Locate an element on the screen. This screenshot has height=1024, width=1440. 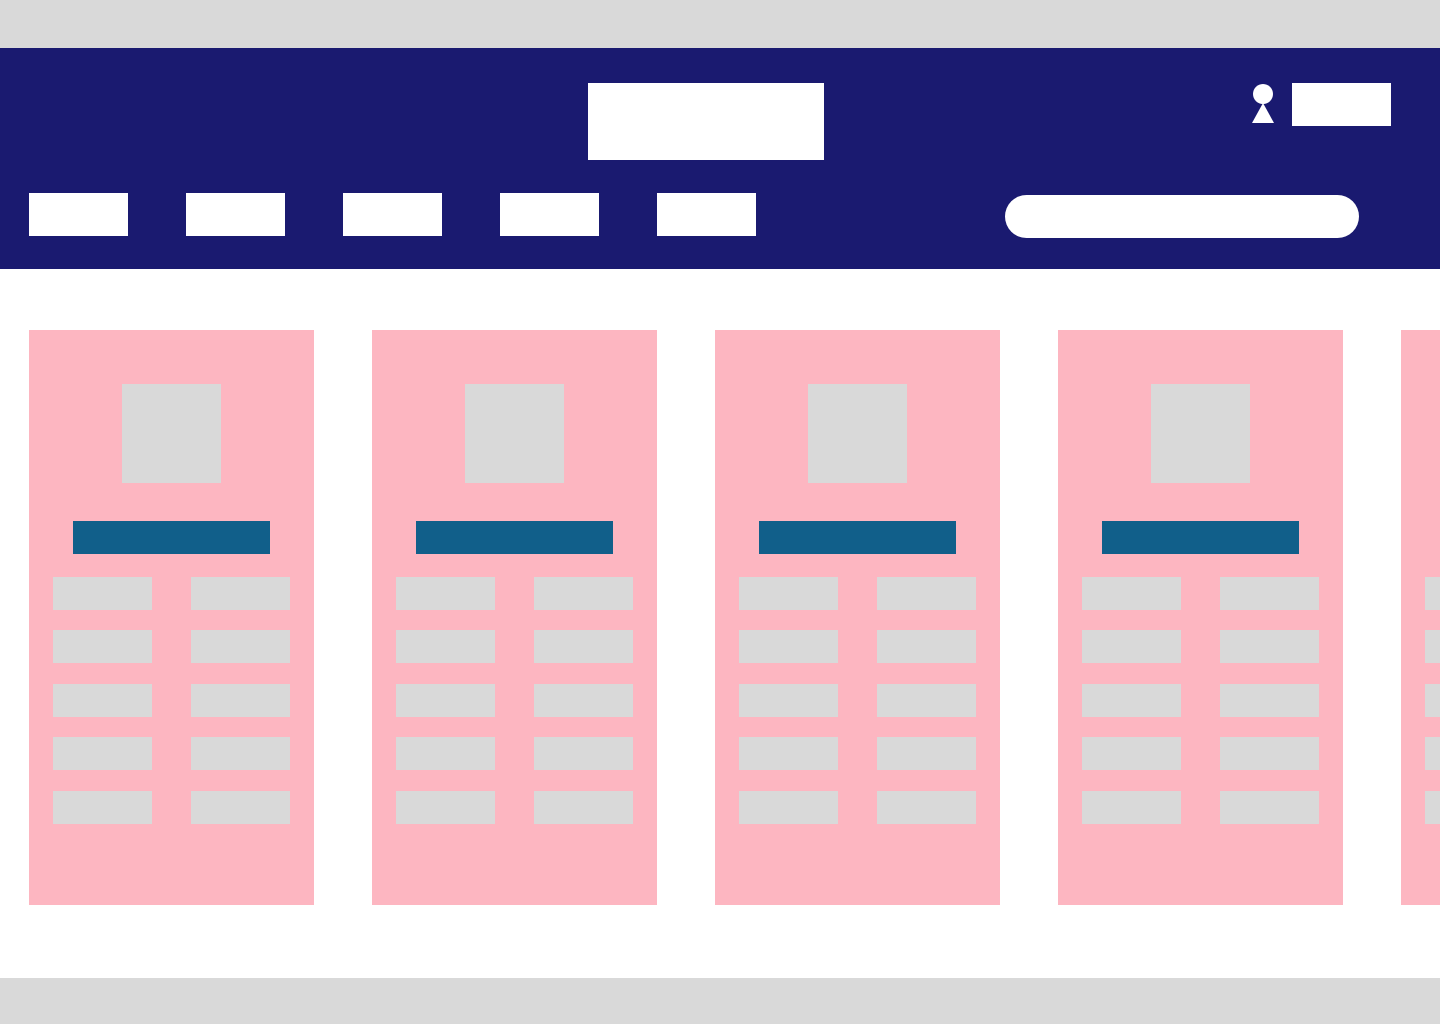
account-button is located at coordinates (1341, 104).